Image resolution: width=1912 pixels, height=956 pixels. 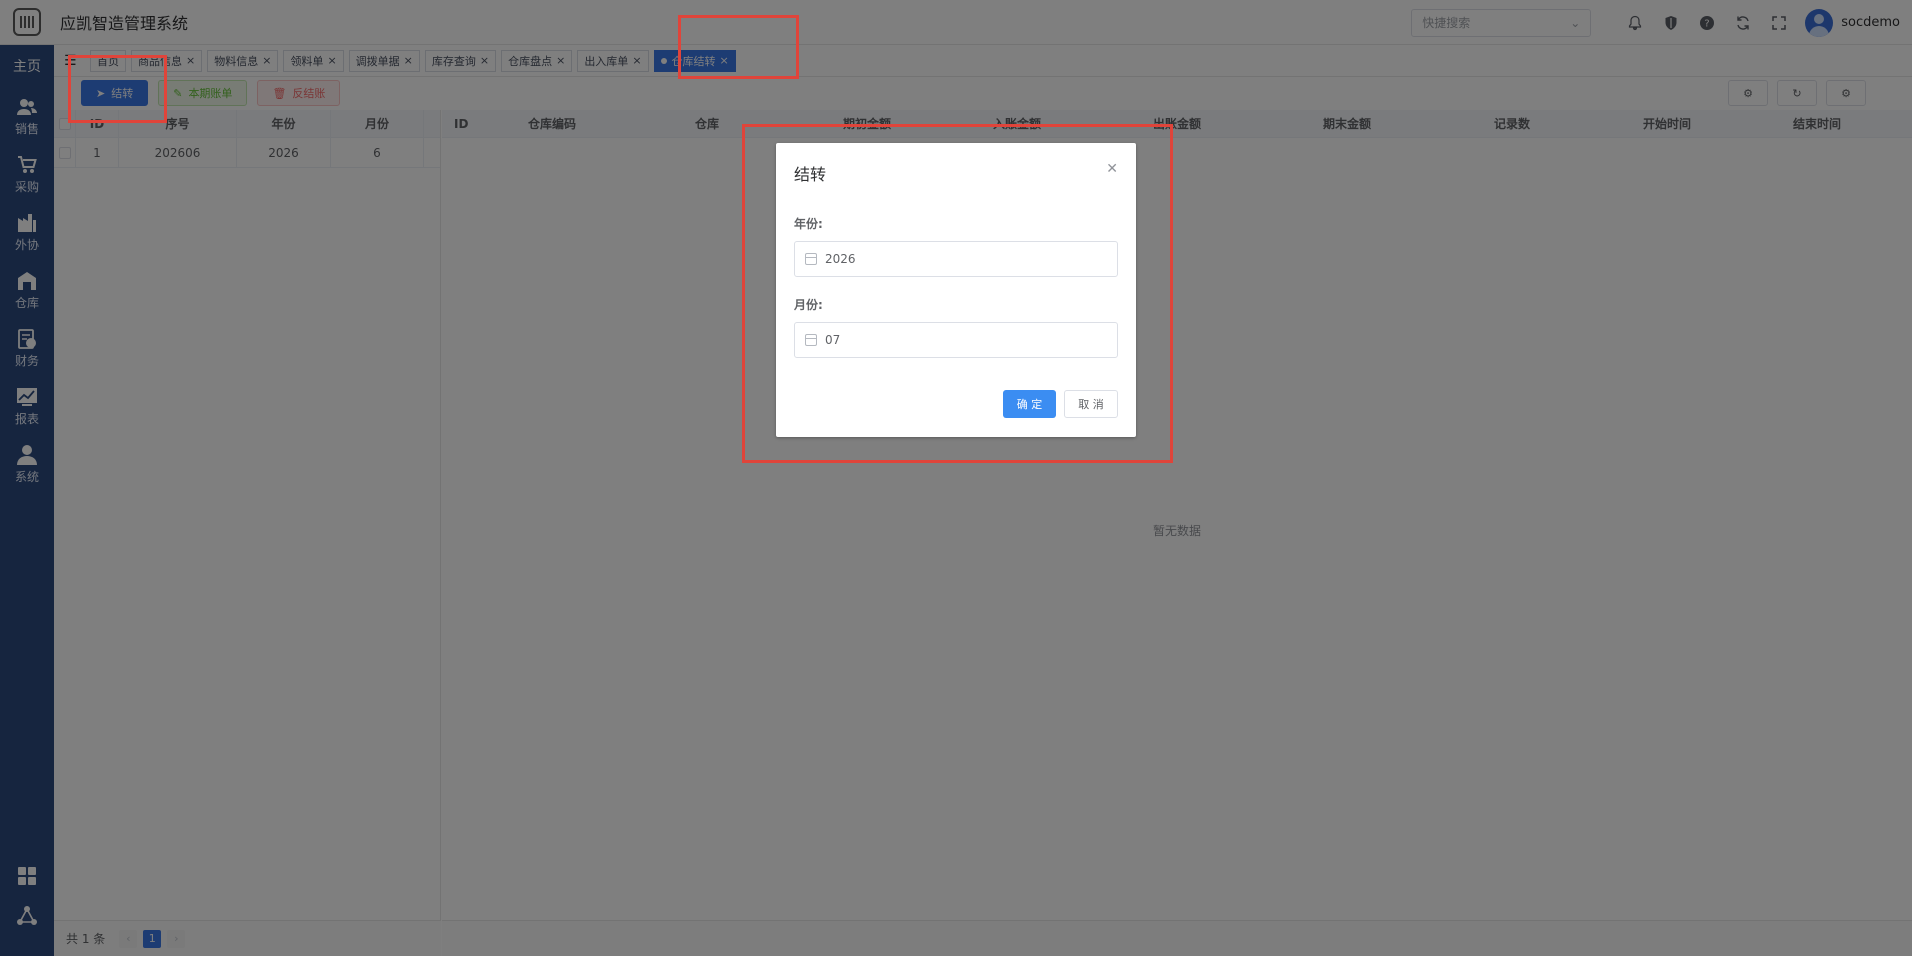 I want to click on close-icon: ✕, so click(x=1112, y=169).